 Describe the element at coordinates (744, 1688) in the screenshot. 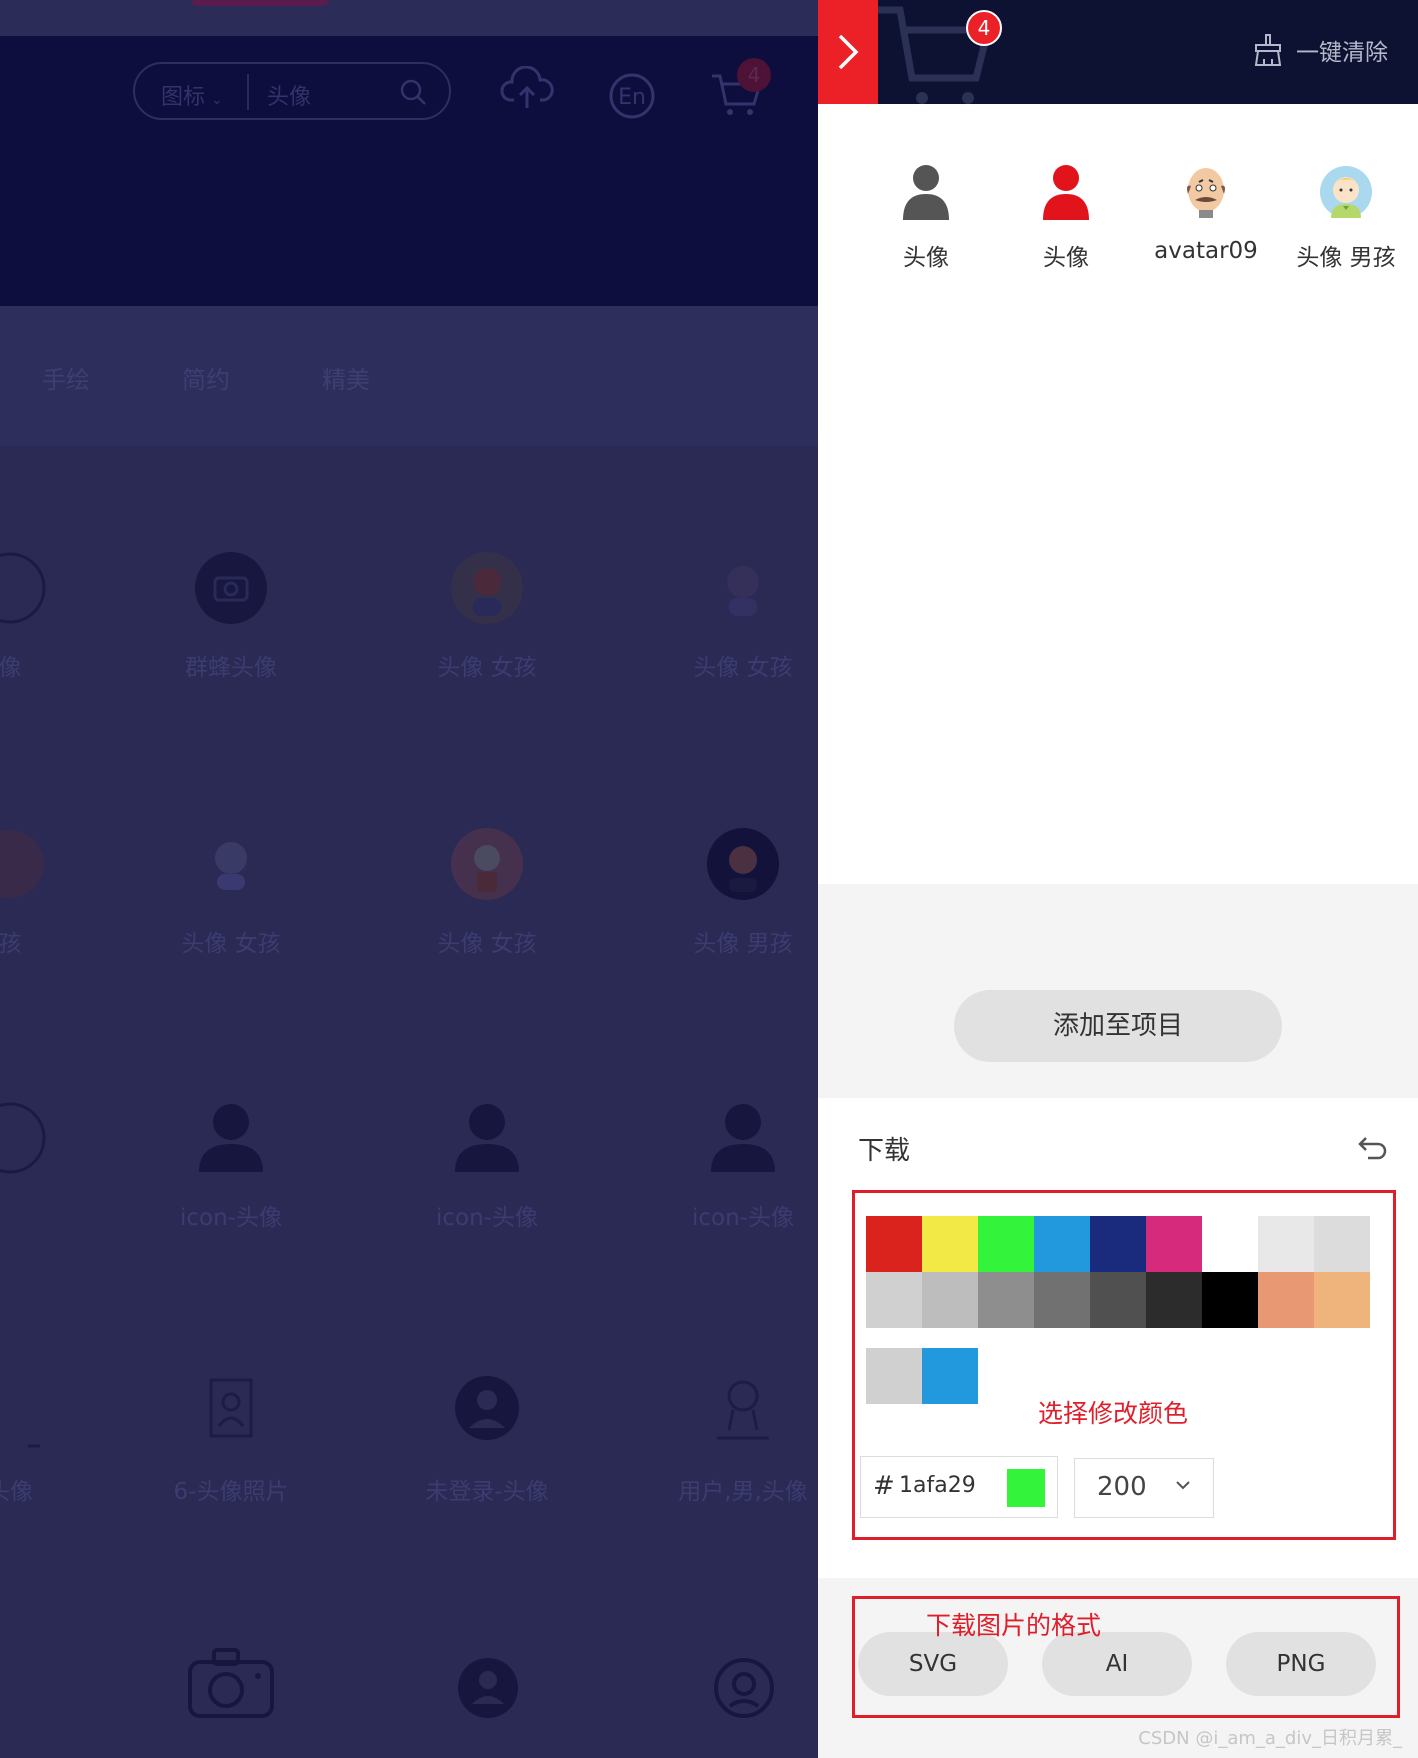

I see `user-badge-icon` at that location.